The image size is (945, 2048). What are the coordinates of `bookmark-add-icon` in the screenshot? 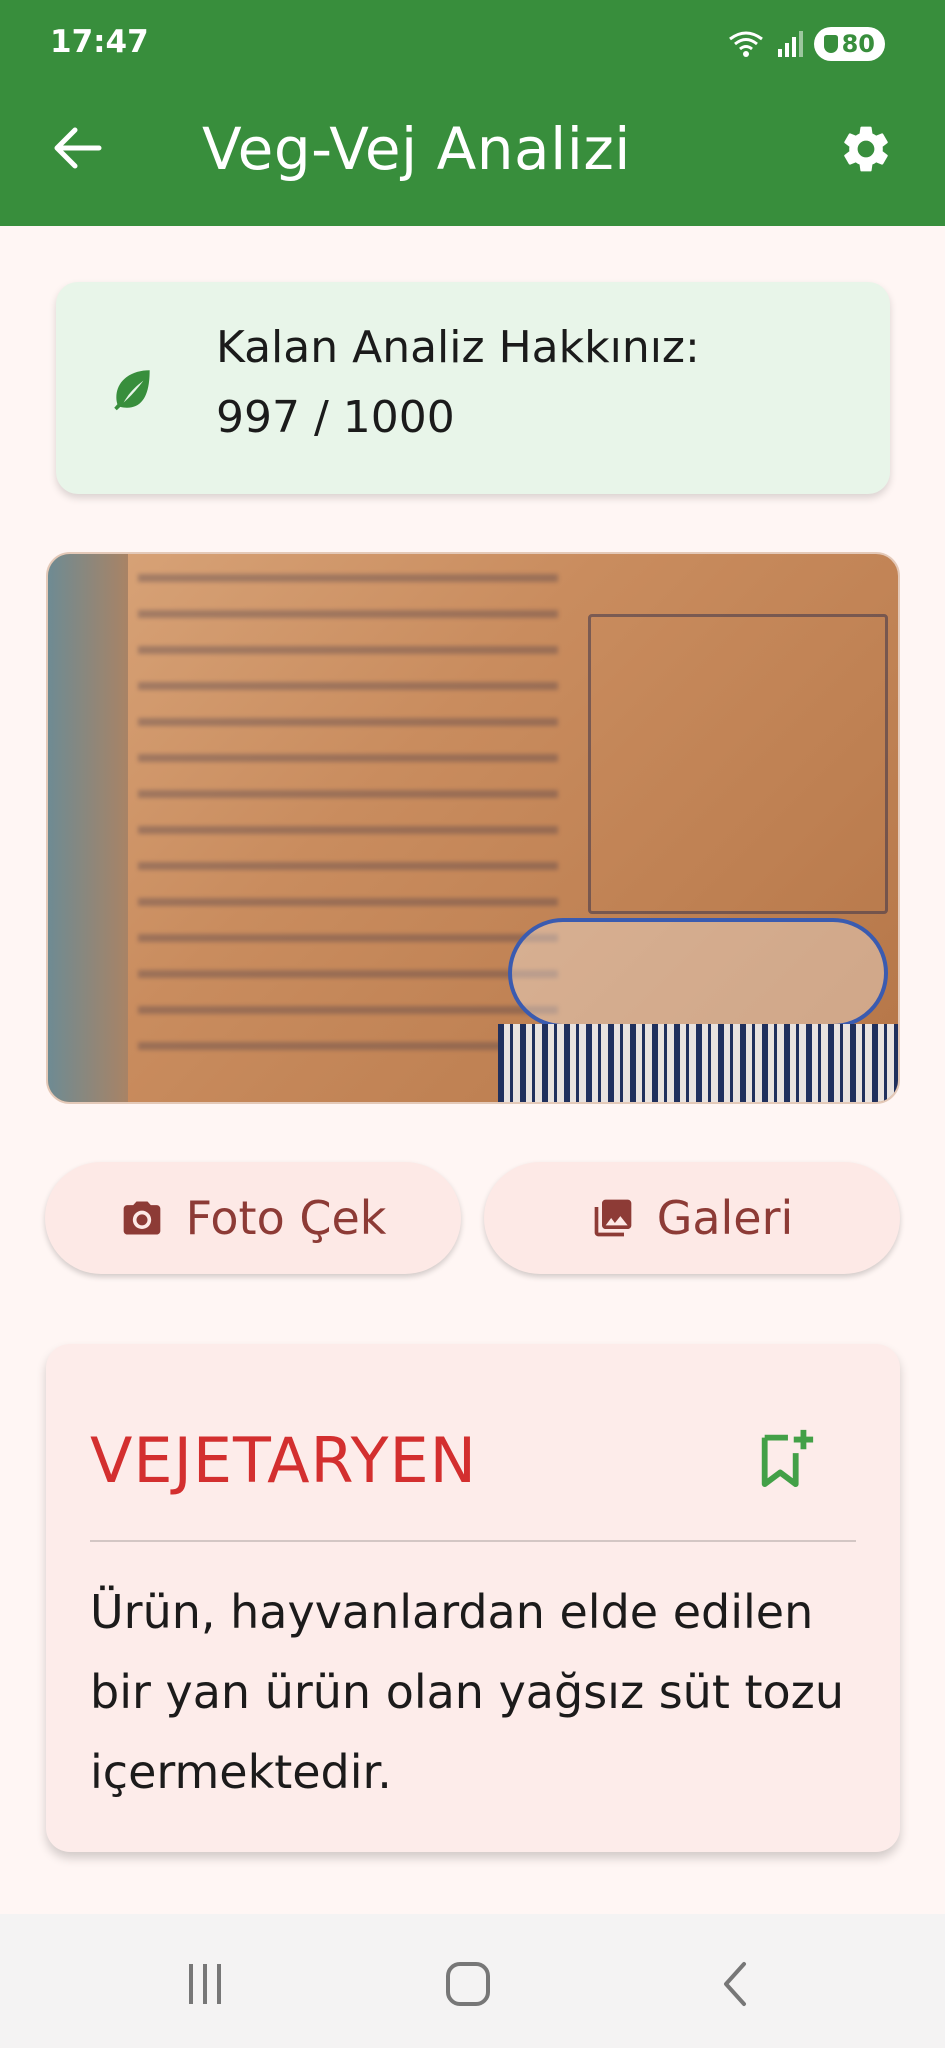 It's located at (786, 1457).